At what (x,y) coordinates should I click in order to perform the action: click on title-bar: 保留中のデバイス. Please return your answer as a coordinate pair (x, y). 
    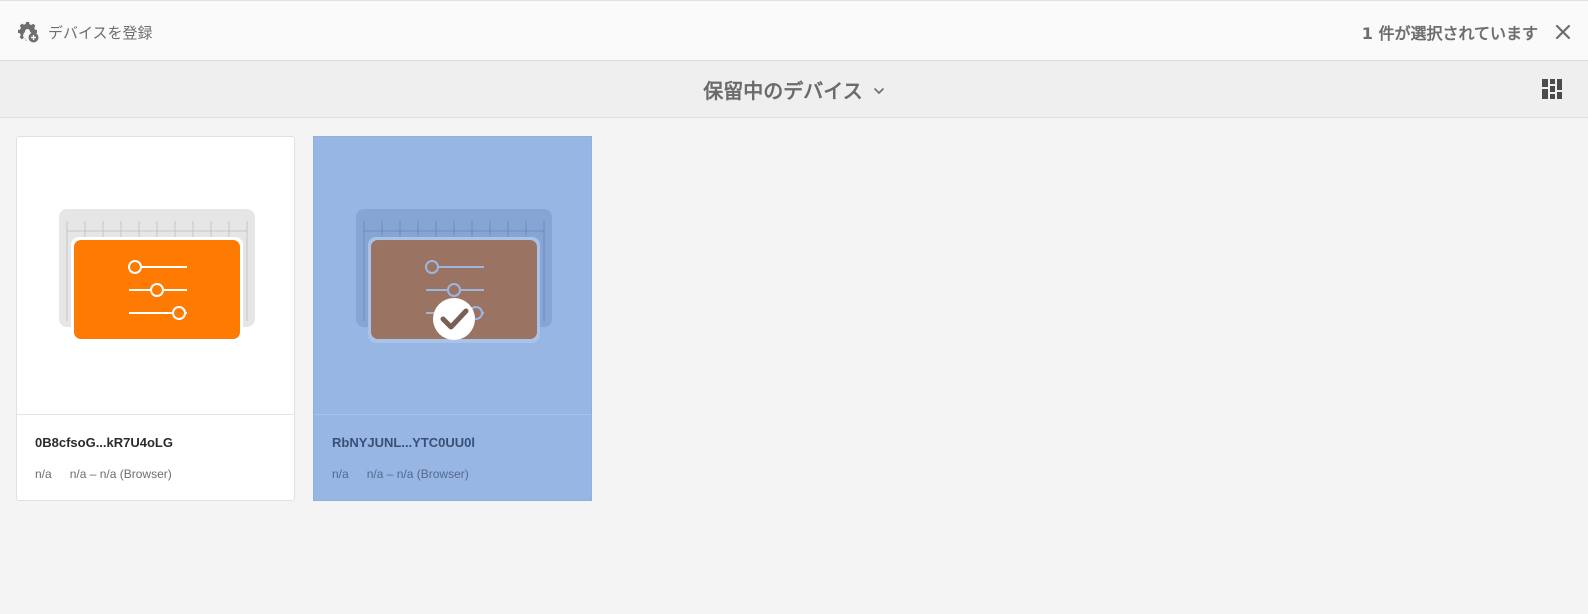
    Looking at the image, I should click on (794, 89).